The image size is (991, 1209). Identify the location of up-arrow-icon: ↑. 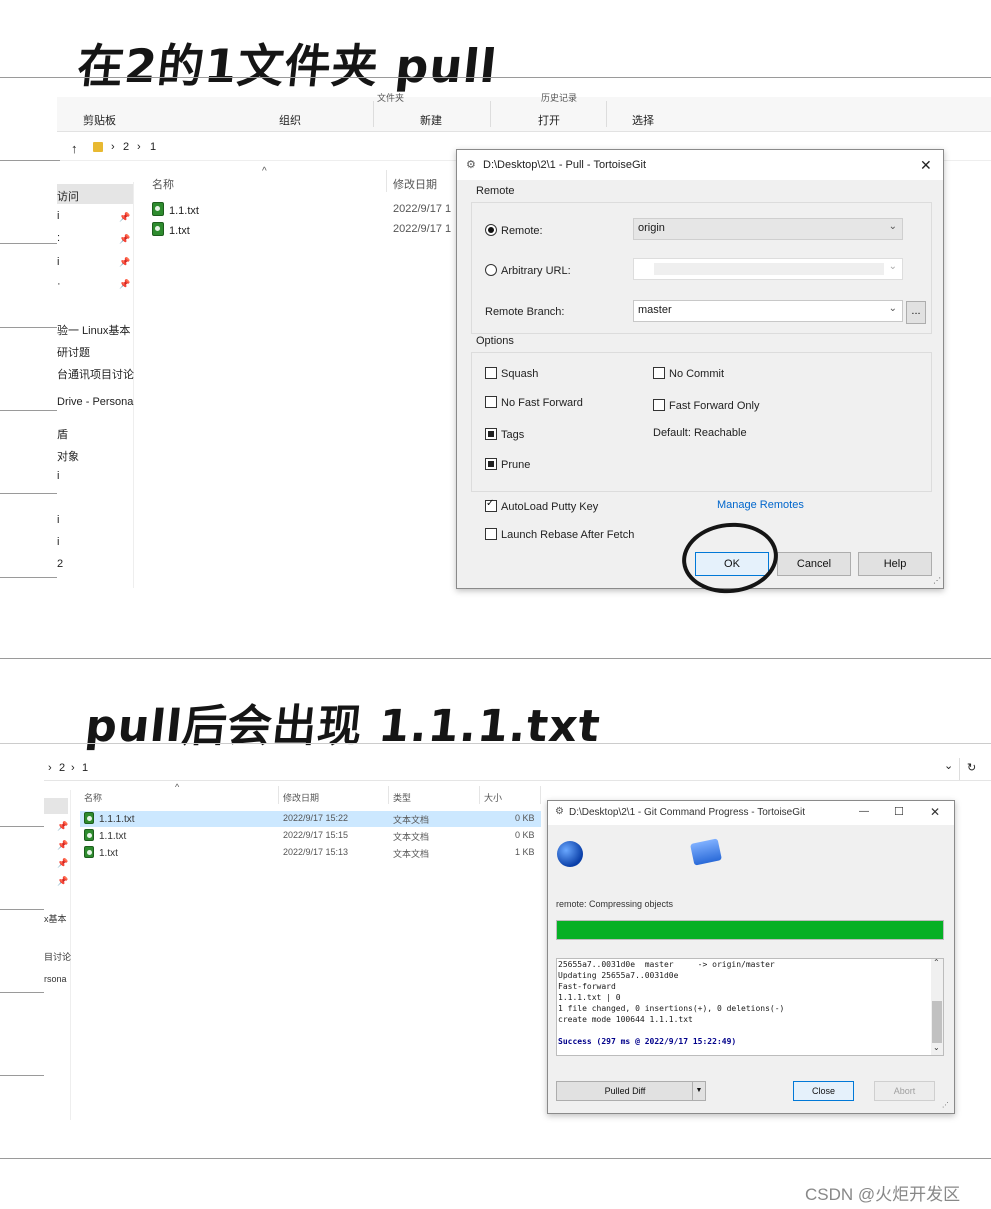
(74, 148).